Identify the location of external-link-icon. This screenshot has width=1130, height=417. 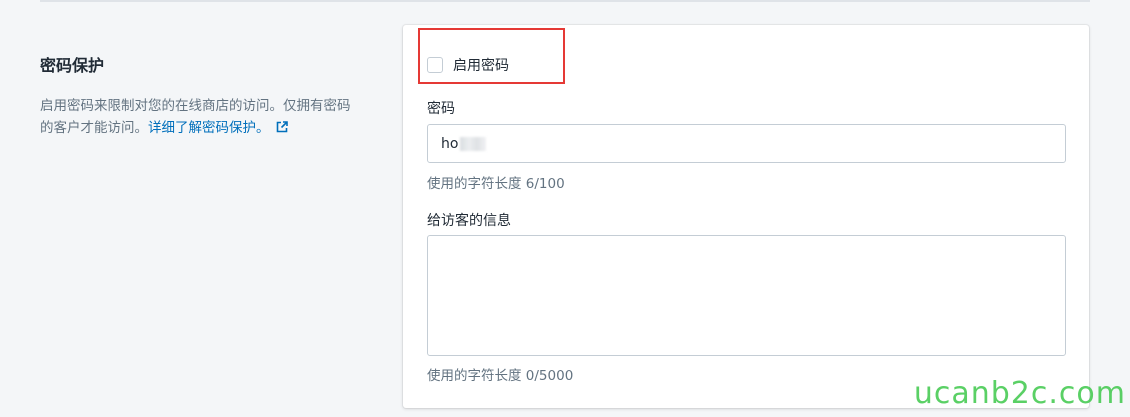
(282, 127).